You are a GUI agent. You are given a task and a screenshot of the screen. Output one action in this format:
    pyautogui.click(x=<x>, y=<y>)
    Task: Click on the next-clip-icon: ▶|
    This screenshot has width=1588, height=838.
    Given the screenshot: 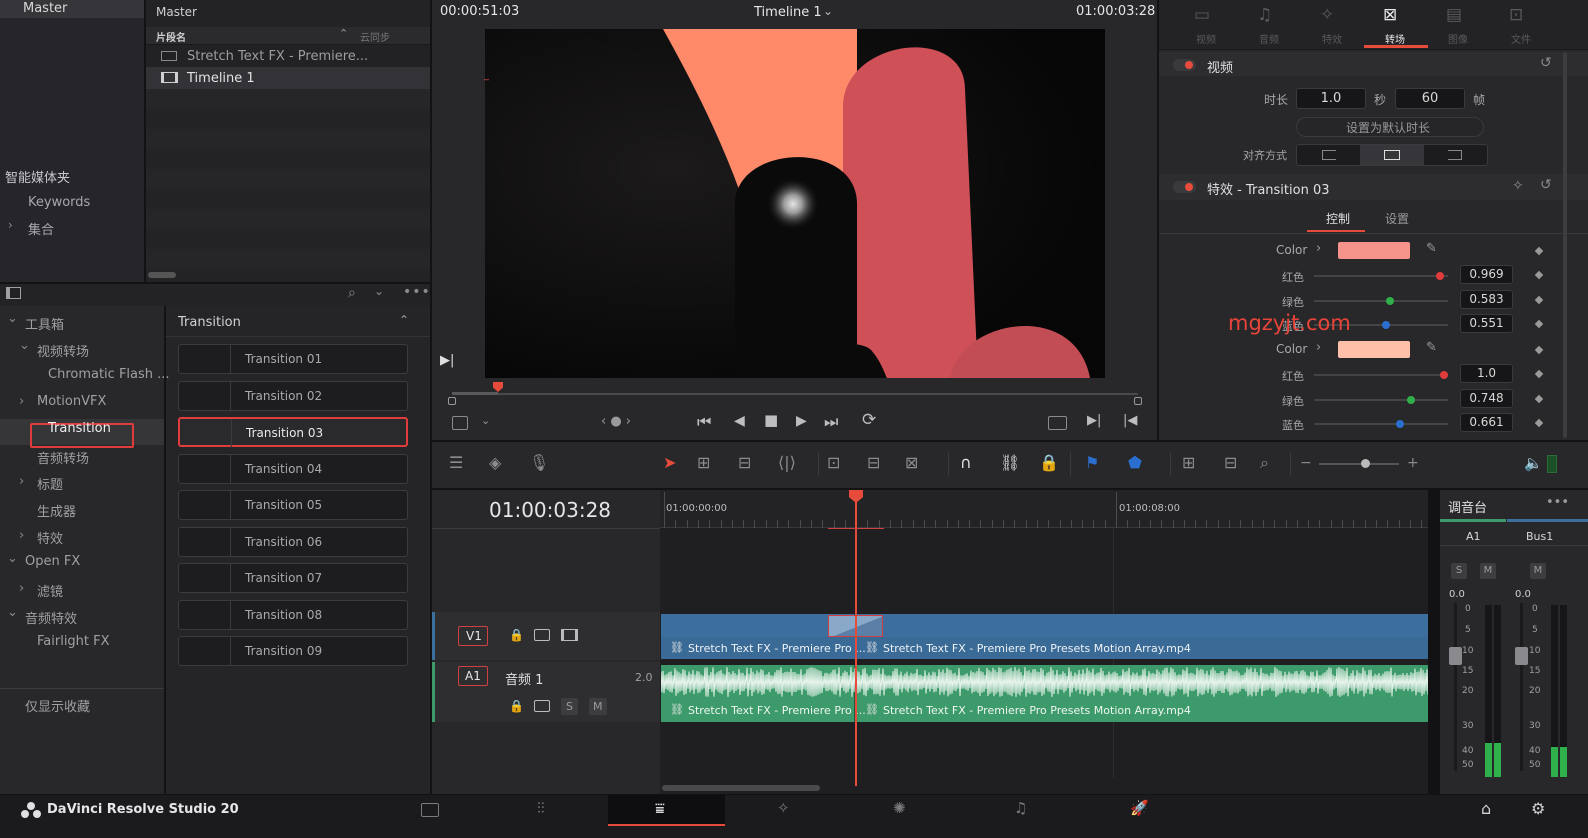 What is the action you would take?
    pyautogui.click(x=1094, y=420)
    